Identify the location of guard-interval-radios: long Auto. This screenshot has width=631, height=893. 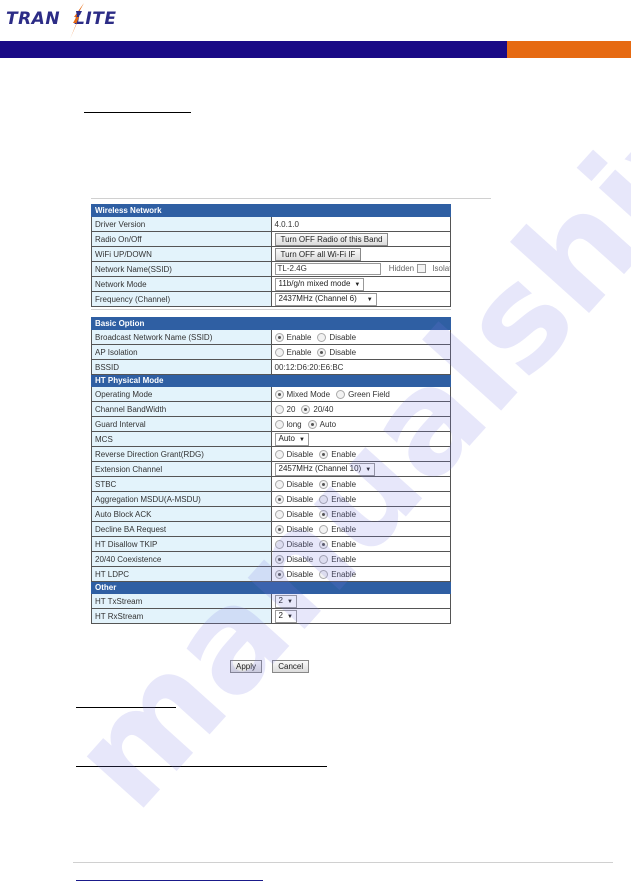
(360, 424).